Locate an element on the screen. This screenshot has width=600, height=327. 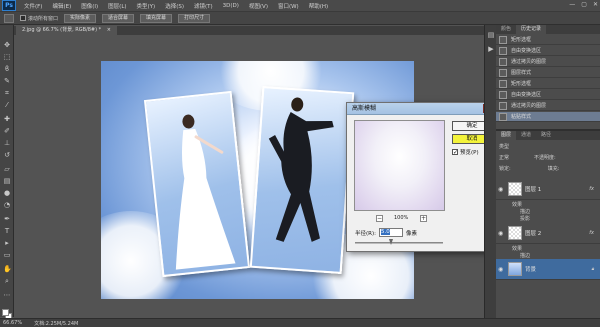
zoom-tool-icon: ⌕ is located at coordinates (7, 281).